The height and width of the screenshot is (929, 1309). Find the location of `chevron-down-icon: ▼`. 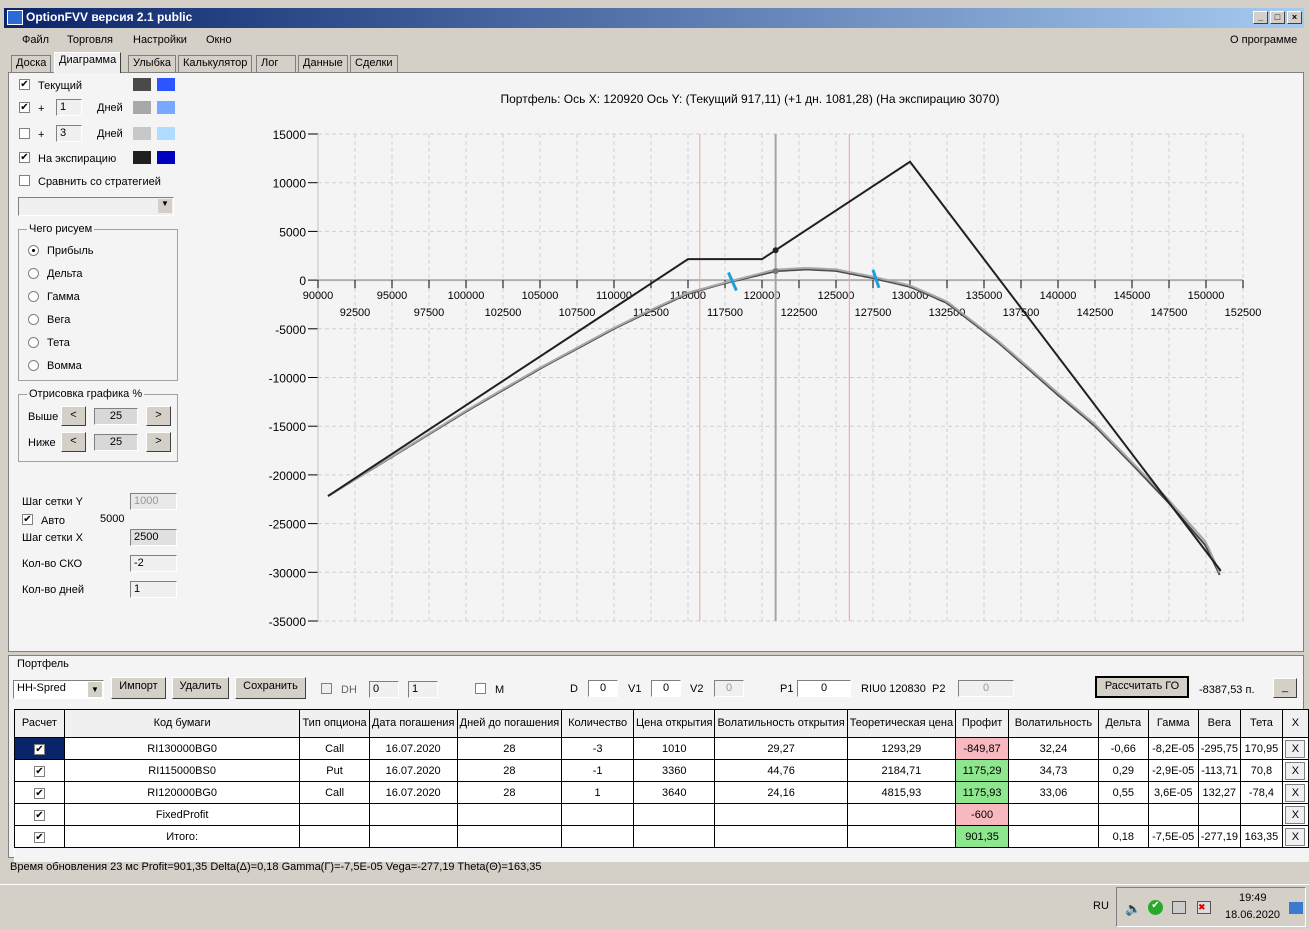

chevron-down-icon: ▼ is located at coordinates (95, 689).